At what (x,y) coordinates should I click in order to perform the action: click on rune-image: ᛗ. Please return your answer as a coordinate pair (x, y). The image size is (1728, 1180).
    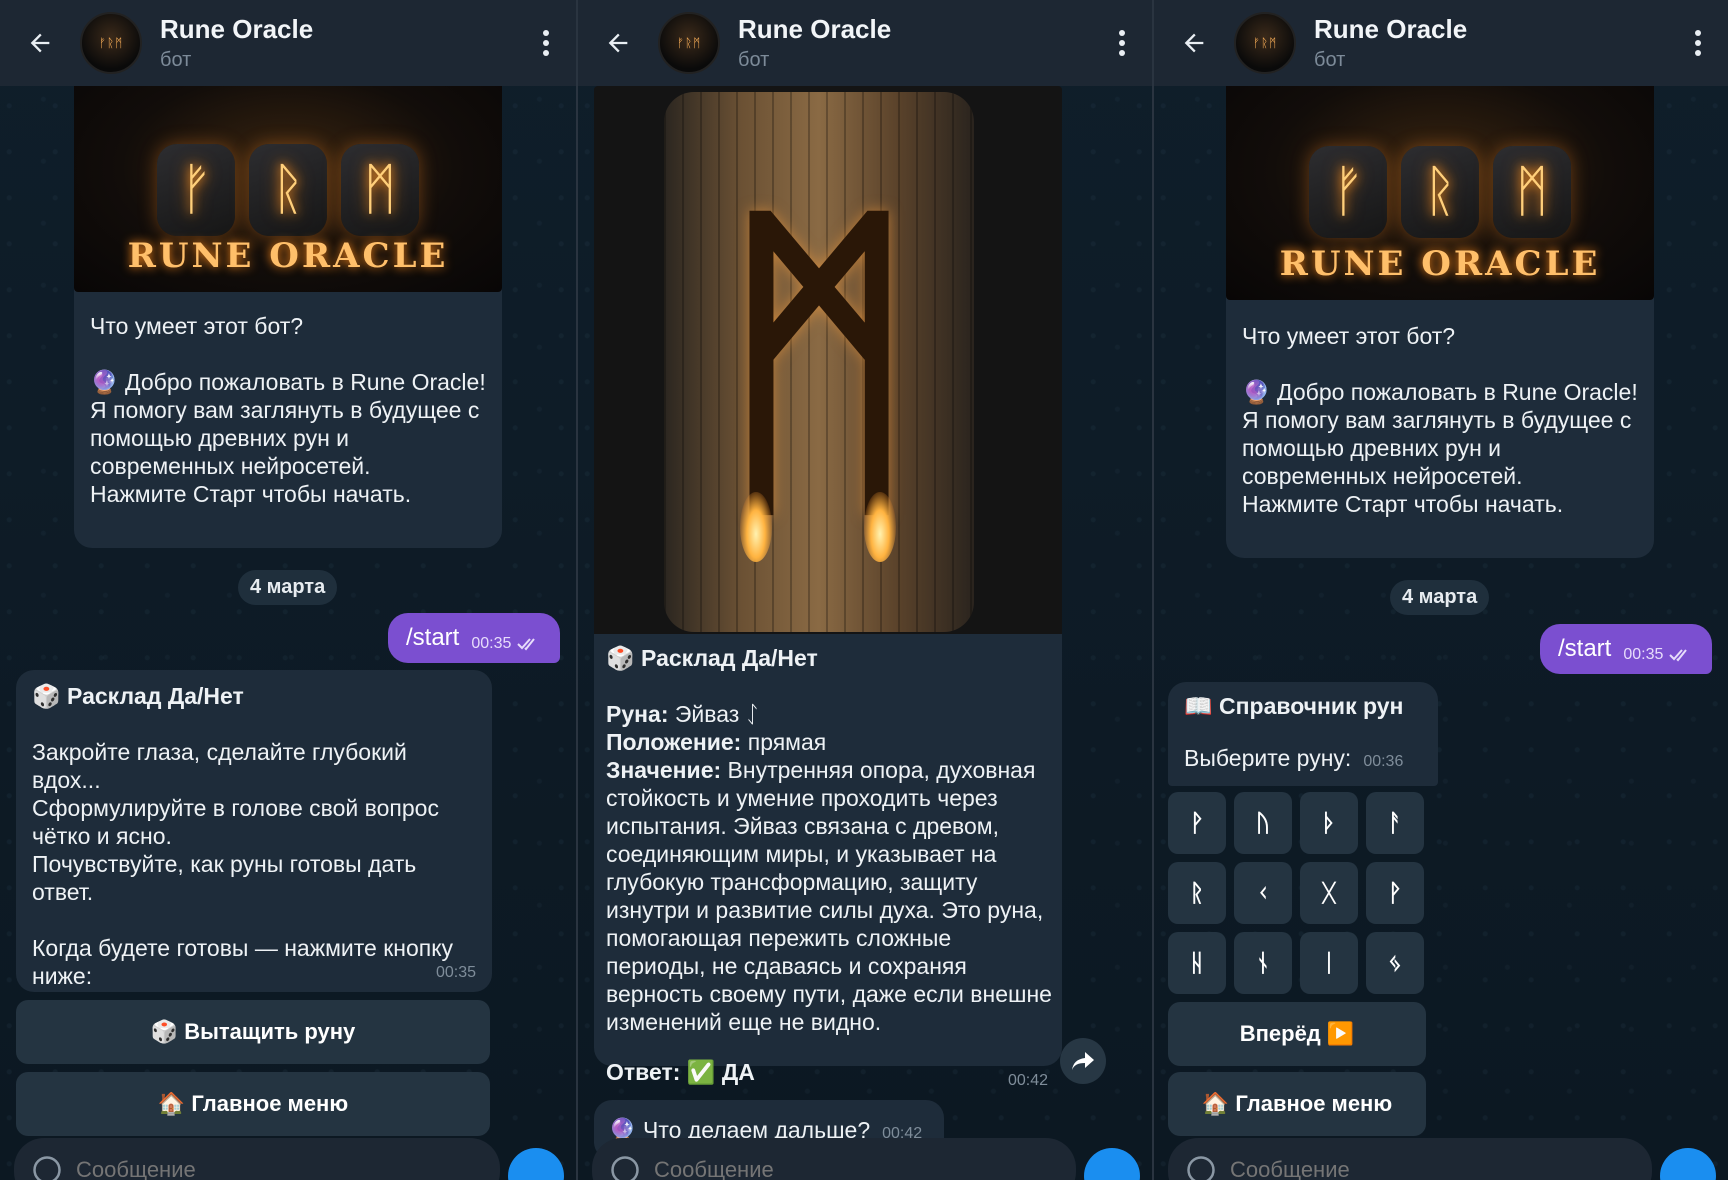
    Looking at the image, I should click on (828, 360).